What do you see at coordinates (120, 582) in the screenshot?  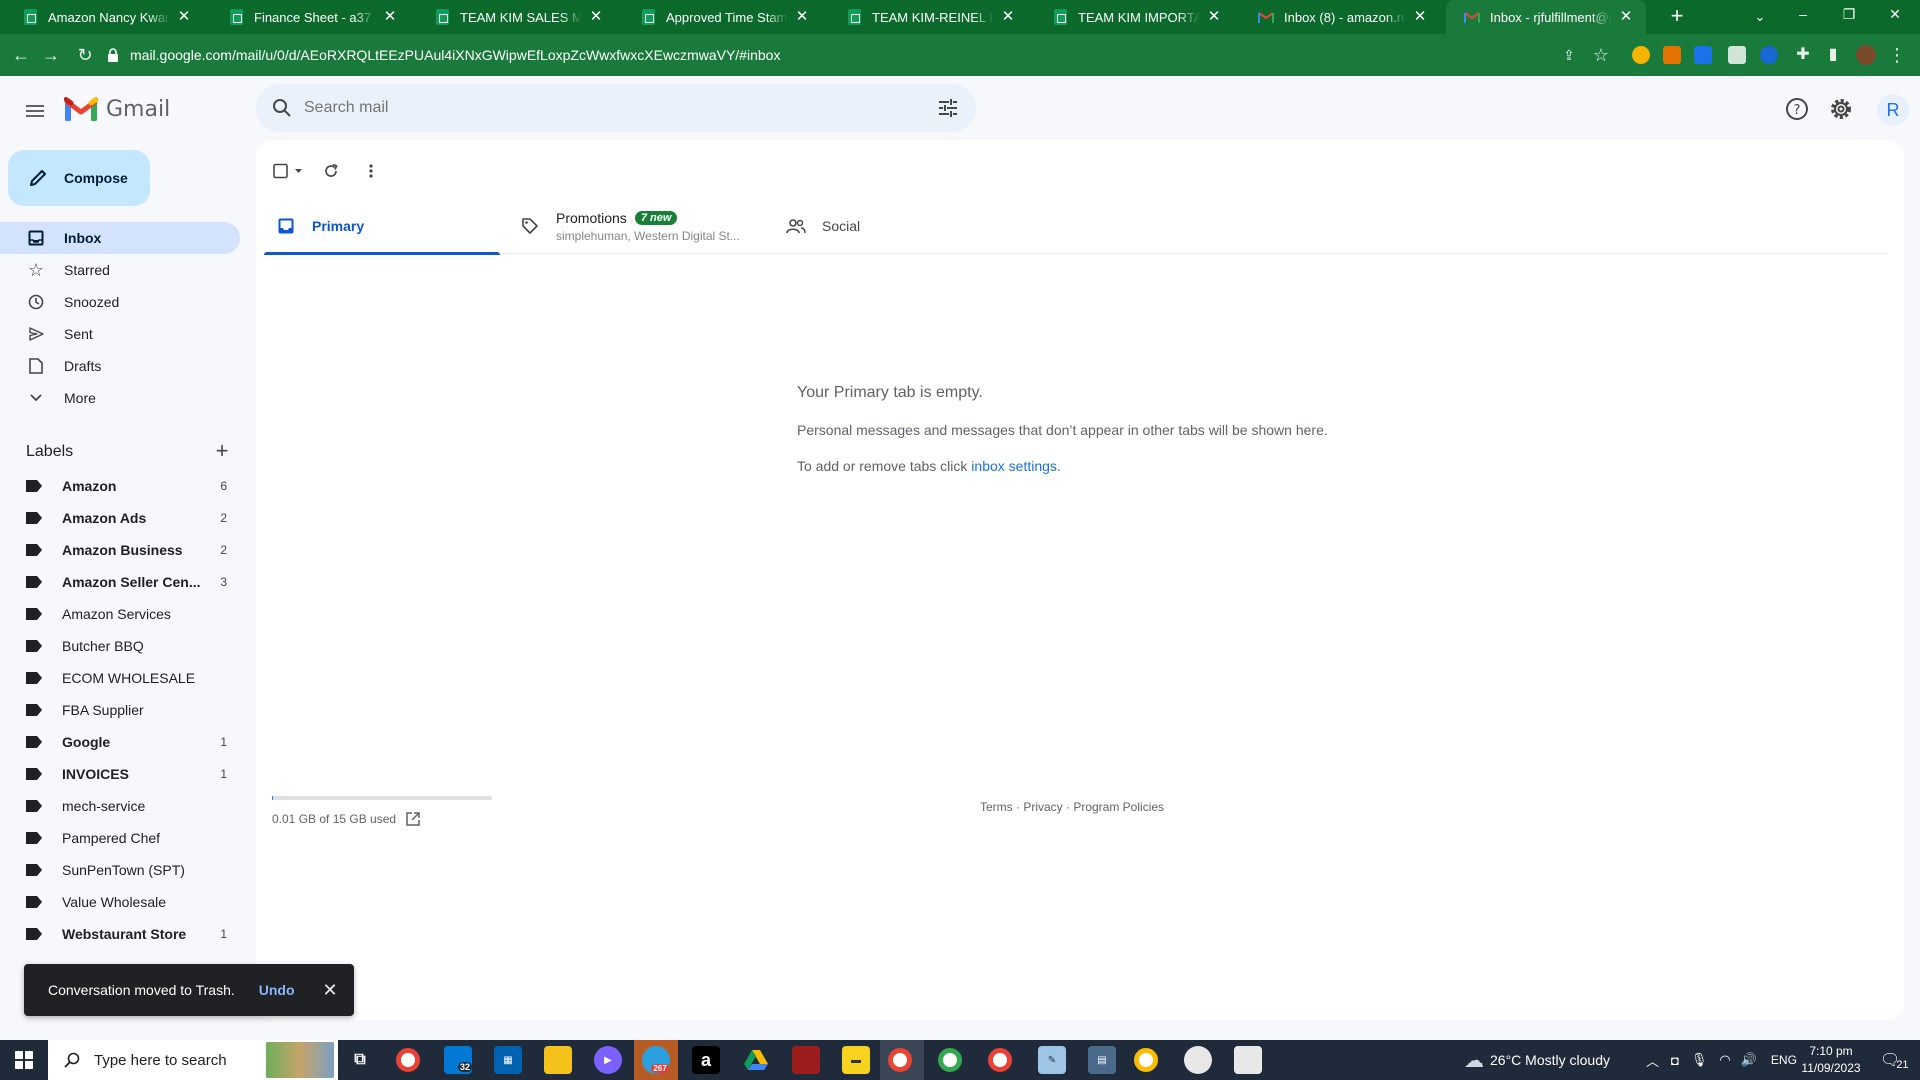 I see `sidebar-label-item: Amazon Seller Cen... 3` at bounding box center [120, 582].